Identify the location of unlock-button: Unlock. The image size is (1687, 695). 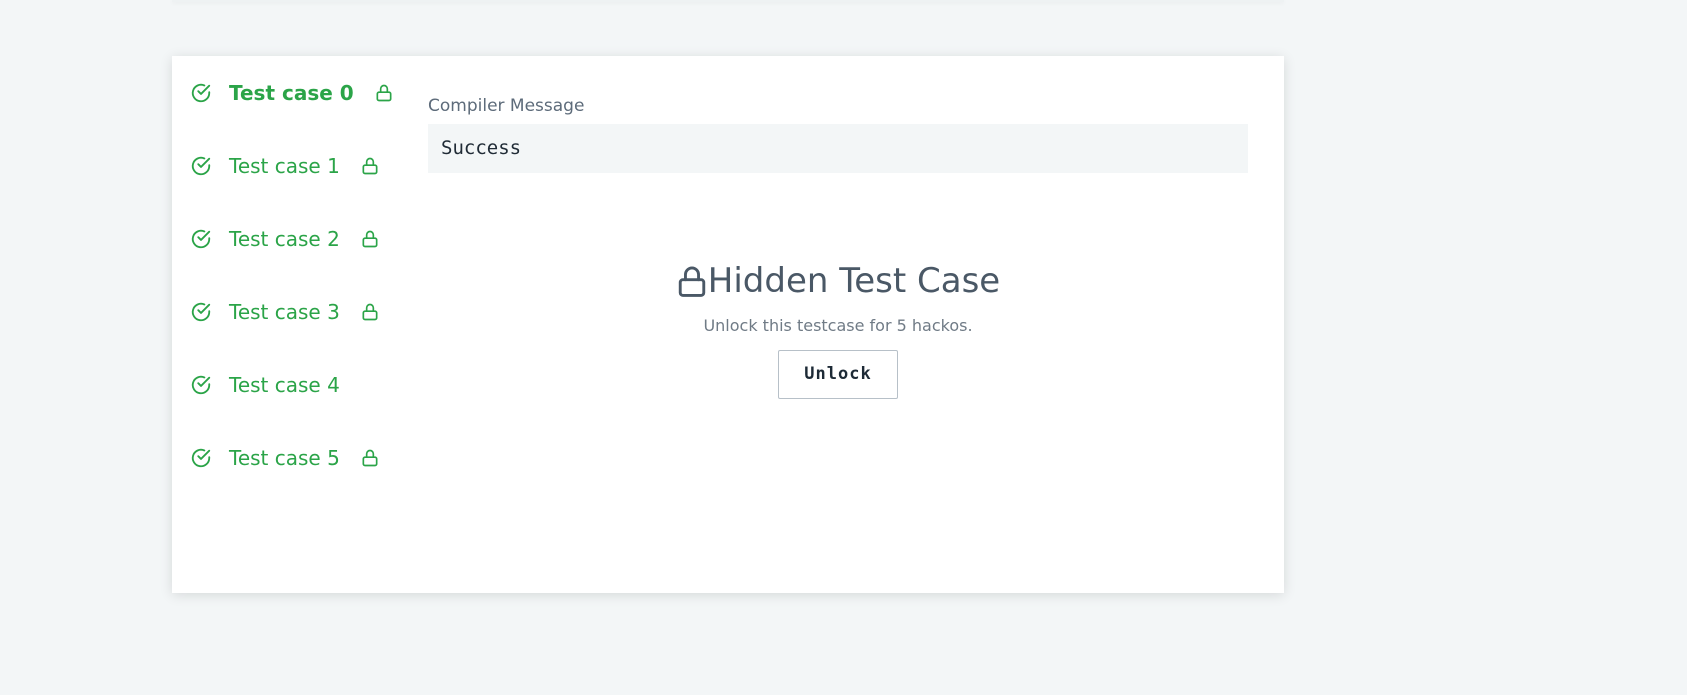
(838, 374).